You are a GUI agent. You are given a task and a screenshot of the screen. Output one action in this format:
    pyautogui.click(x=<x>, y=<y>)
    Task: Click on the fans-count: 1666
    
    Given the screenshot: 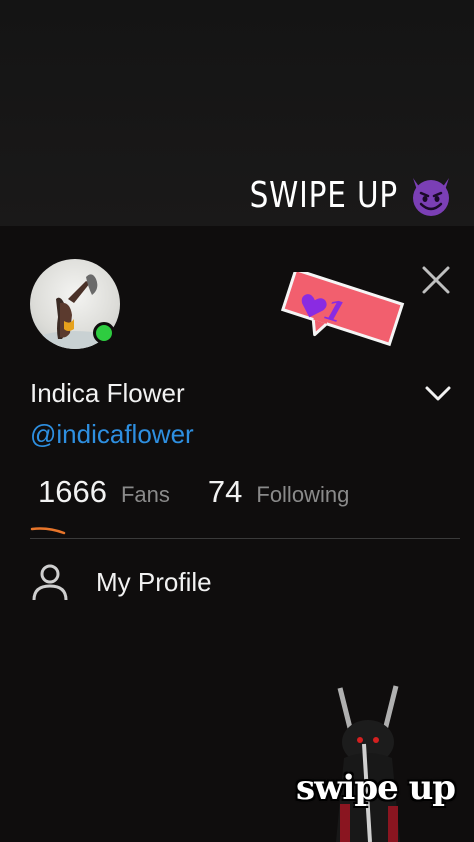 What is the action you would take?
    pyautogui.click(x=72, y=492)
    